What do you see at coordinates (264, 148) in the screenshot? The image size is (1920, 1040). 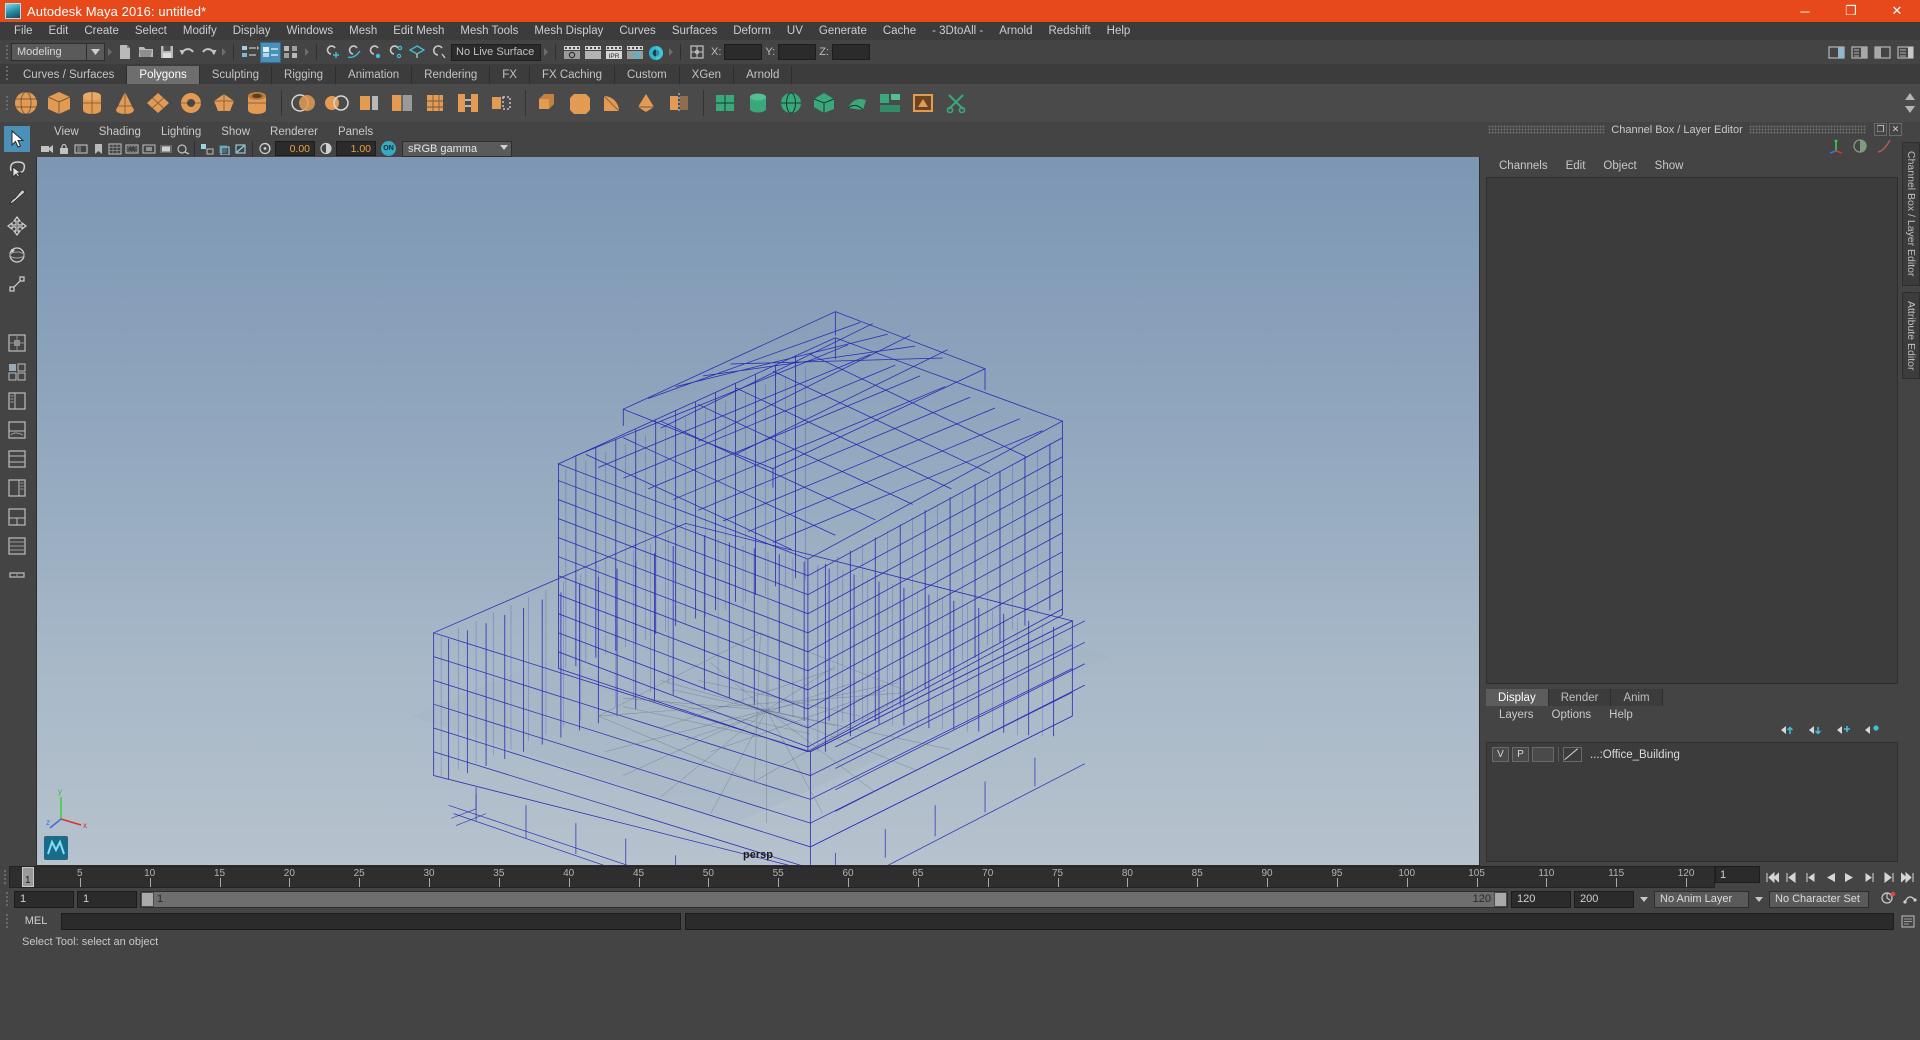 I see `viewport-exposure-icon` at bounding box center [264, 148].